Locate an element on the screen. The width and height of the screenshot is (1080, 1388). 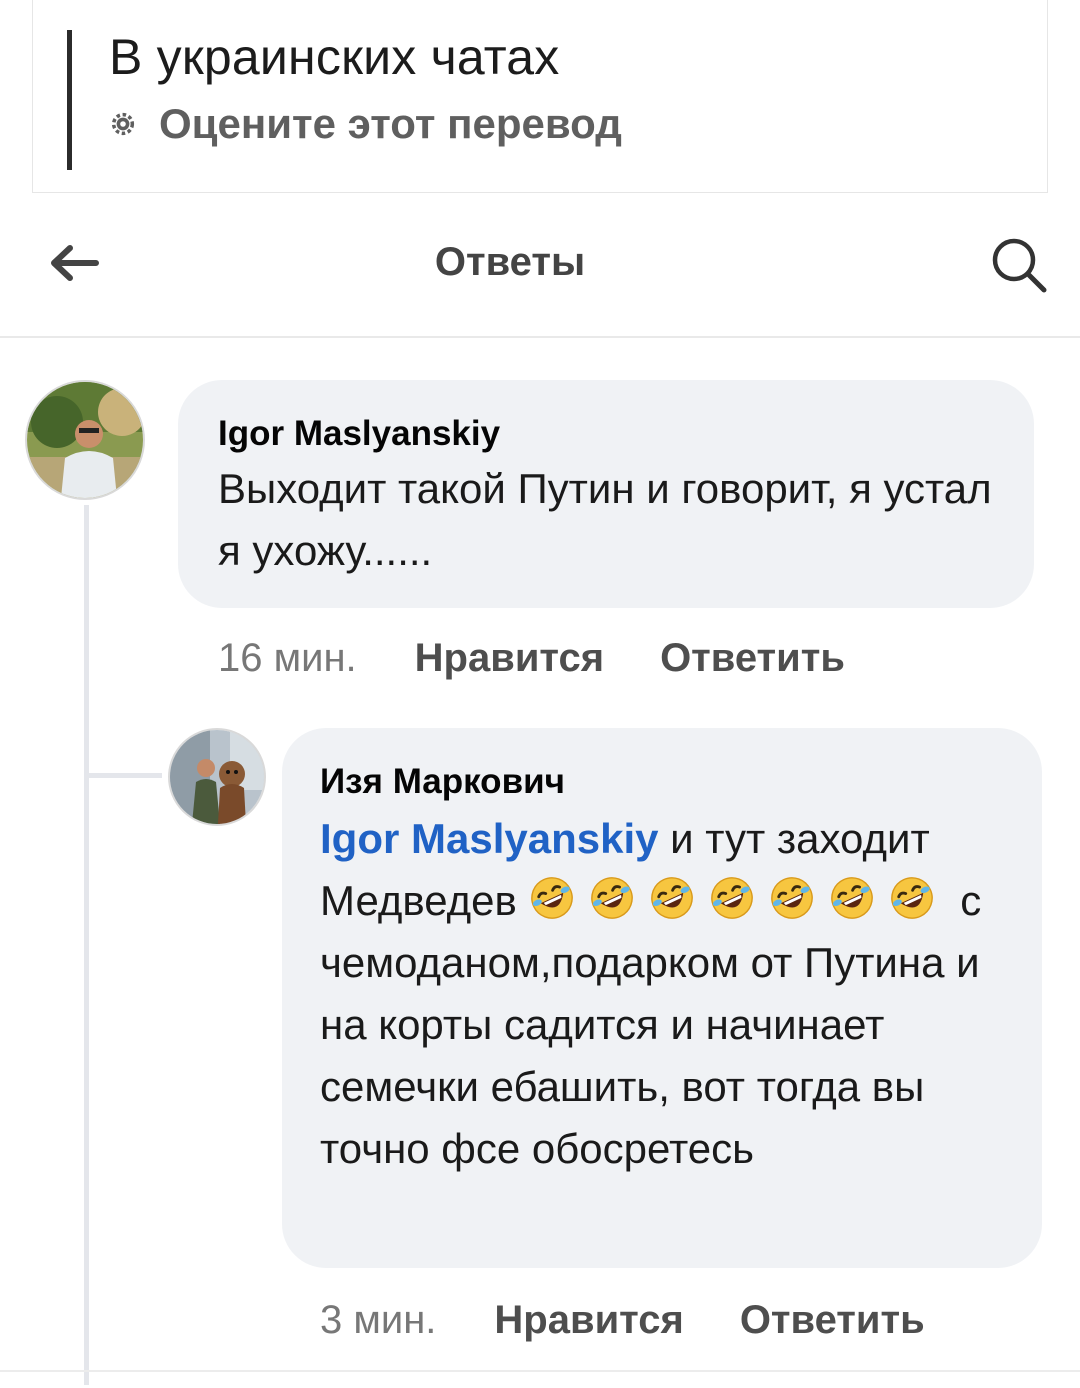
translated-post-card: В украинских чатах Оцените этот перевод is located at coordinates (540, 96).